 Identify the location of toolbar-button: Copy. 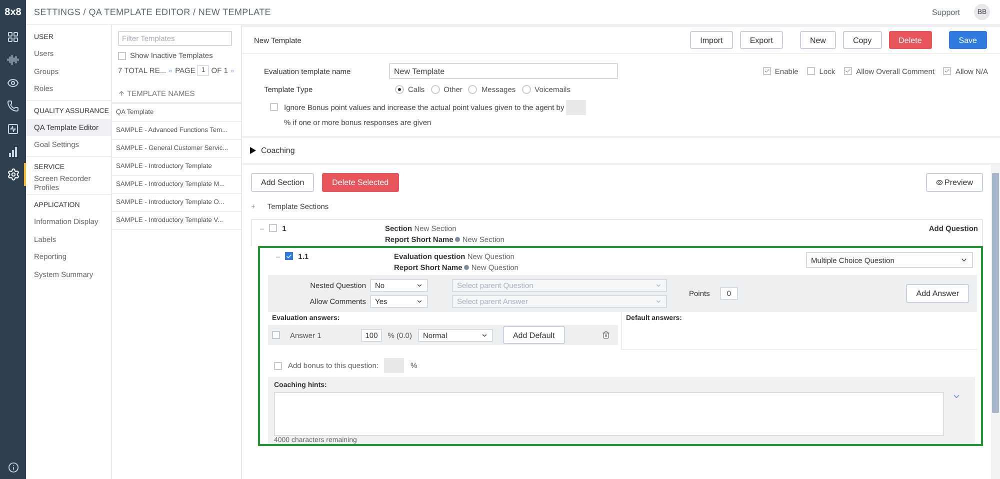
(862, 40).